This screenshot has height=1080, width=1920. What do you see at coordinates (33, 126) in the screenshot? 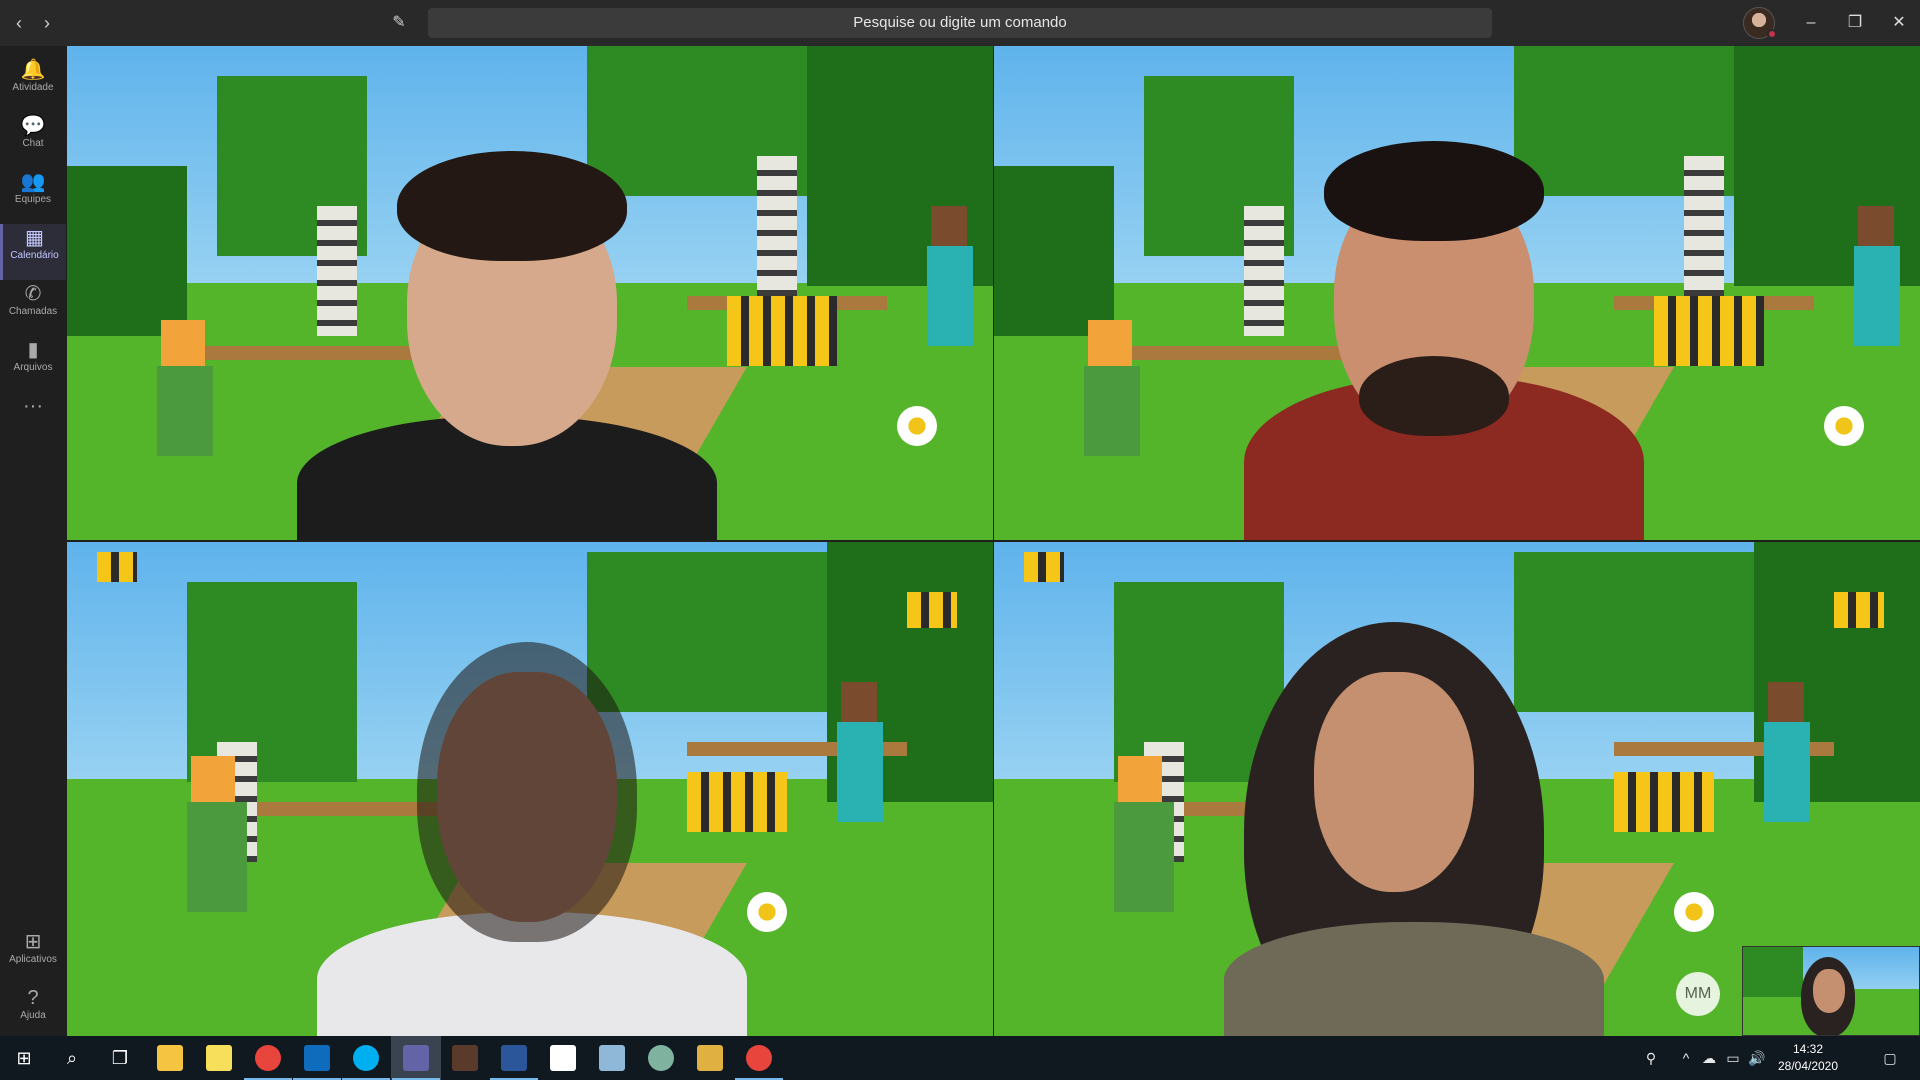
I see `chat-icon: 💬` at bounding box center [33, 126].